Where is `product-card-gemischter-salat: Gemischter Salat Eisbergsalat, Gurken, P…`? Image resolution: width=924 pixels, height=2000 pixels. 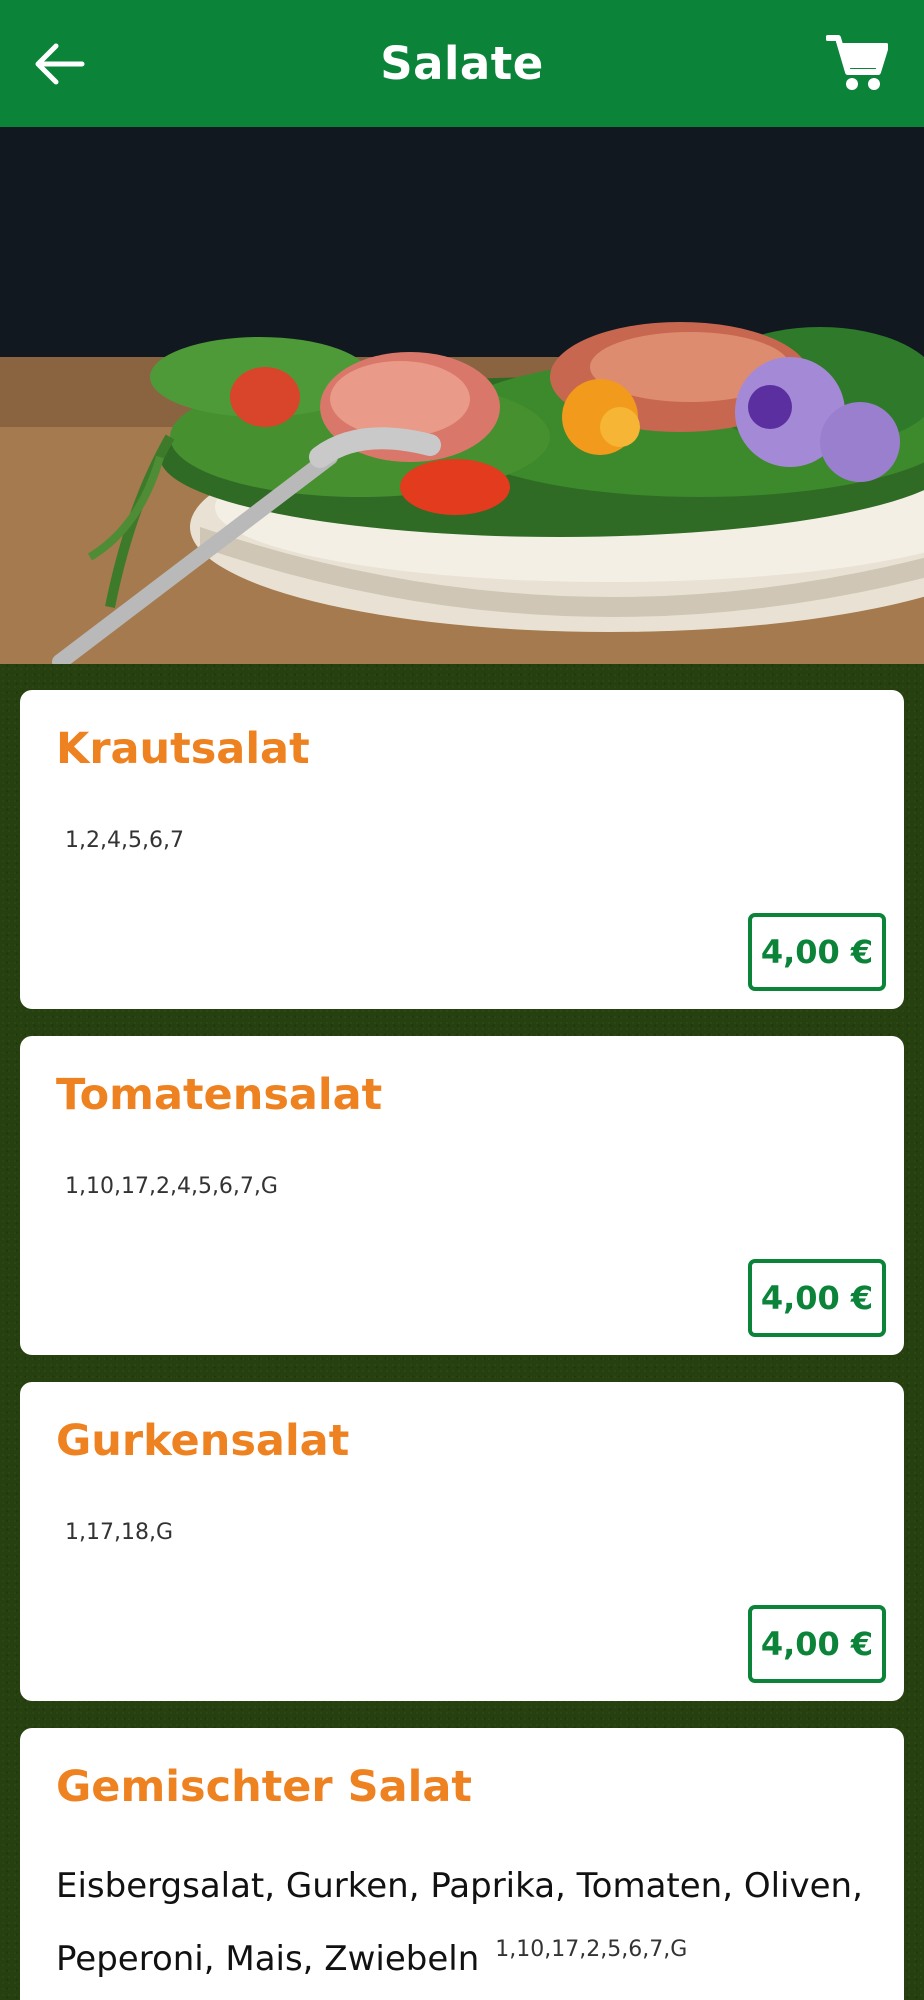 product-card-gemischter-salat: Gemischter Salat Eisbergsalat, Gurken, P… is located at coordinates (462, 1864).